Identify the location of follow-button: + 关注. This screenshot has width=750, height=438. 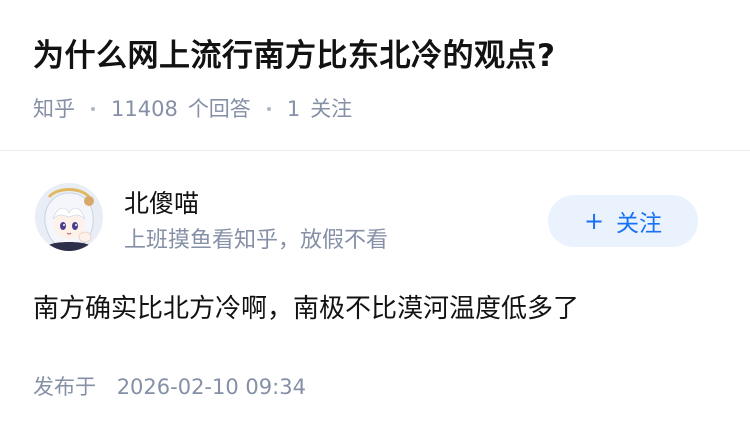
(623, 221).